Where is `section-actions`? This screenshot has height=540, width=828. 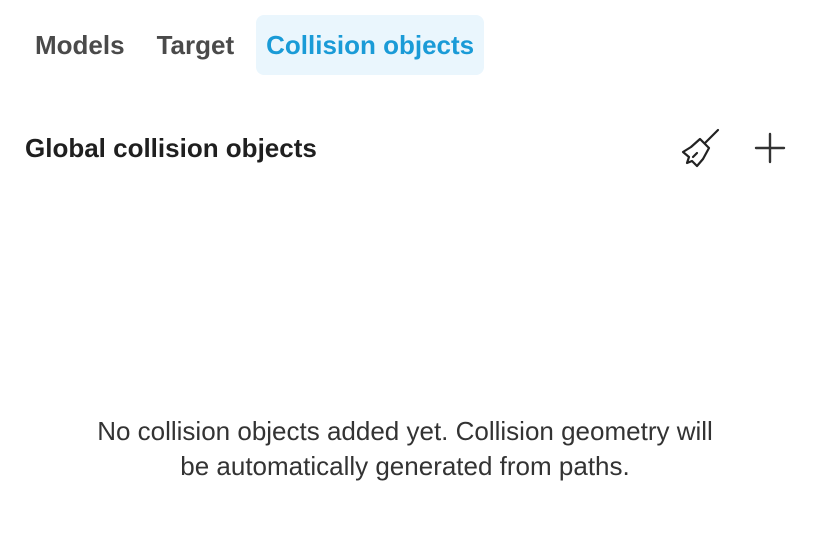 section-actions is located at coordinates (735, 148).